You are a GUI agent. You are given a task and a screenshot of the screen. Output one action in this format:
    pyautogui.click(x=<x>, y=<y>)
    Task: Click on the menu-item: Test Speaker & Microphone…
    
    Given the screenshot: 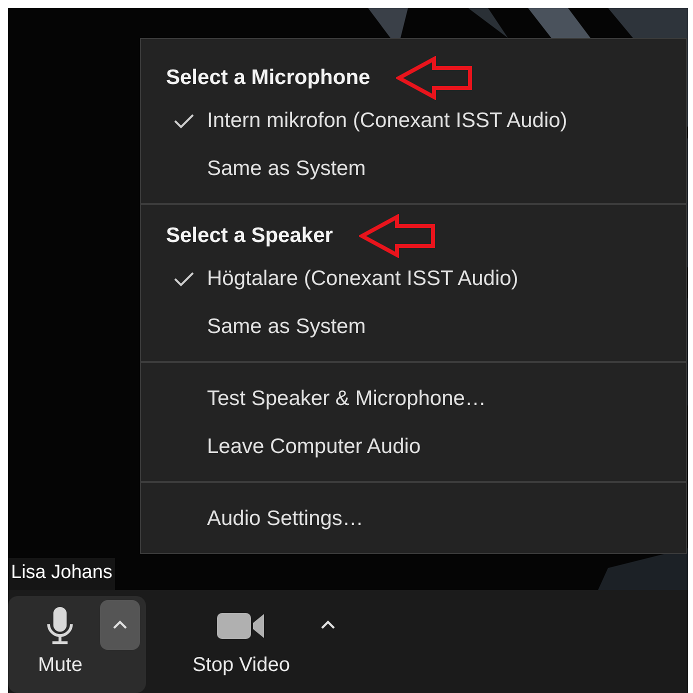 What is the action you would take?
    pyautogui.click(x=413, y=399)
    